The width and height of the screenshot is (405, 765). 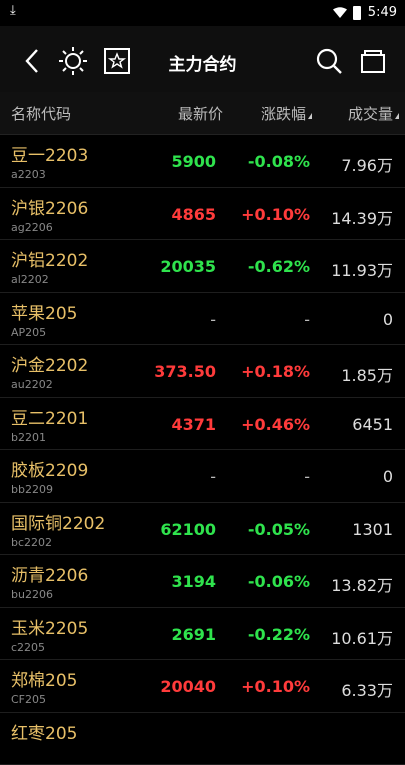 I want to click on table-row: 沥青2206 bu2206 3194 -0.06% 13.82万, so click(x=202, y=581).